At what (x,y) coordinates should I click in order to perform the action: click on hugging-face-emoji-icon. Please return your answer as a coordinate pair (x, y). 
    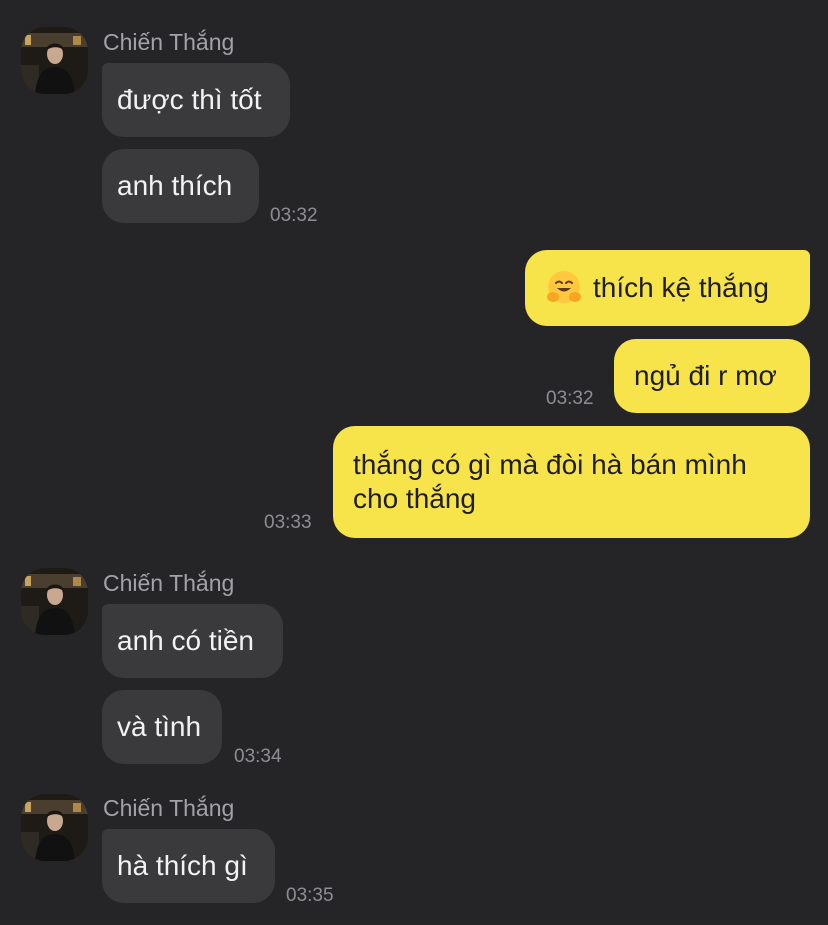
    Looking at the image, I should click on (564, 288).